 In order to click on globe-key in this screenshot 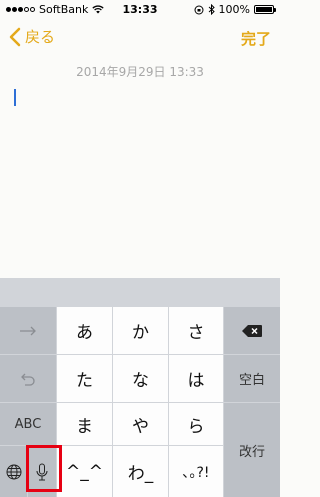, I will do `click(13, 471)`.